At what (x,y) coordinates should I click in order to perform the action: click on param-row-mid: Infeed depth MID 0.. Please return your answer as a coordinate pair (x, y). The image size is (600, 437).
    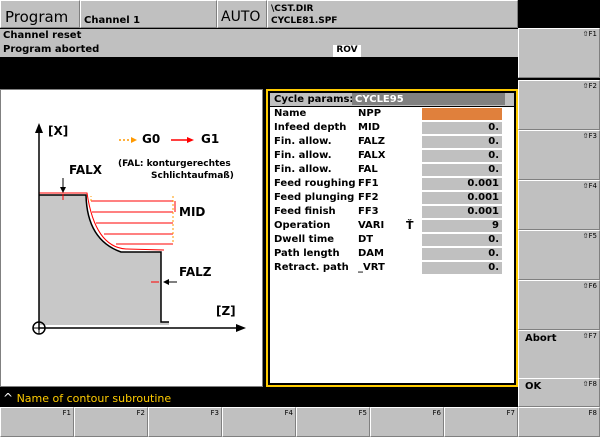
    Looking at the image, I should click on (392, 128).